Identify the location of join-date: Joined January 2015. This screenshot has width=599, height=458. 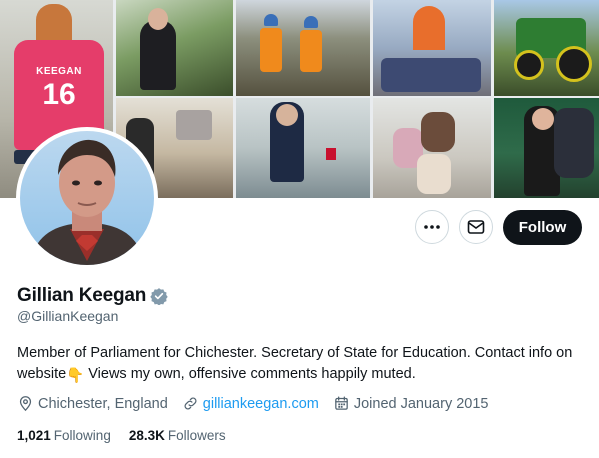
(411, 403).